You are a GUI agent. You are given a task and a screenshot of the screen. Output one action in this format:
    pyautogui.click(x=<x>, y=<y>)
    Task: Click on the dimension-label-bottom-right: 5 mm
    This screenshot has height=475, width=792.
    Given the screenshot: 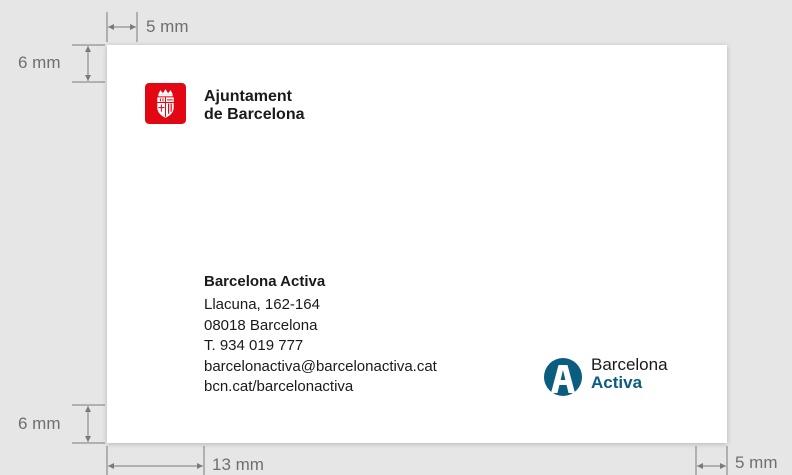 What is the action you would take?
    pyautogui.click(x=756, y=462)
    